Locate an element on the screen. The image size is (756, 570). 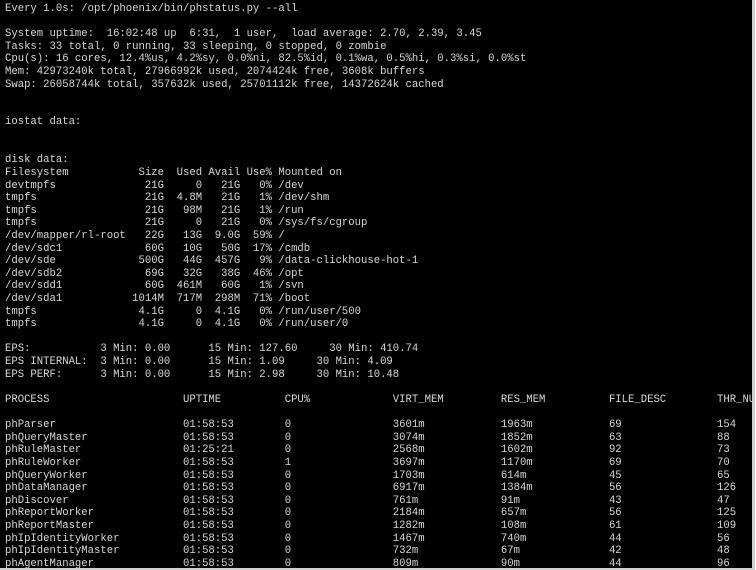
disk-row: tmpfs 4.1G 0 4.1G 0% /run/user/0 is located at coordinates (177, 324).